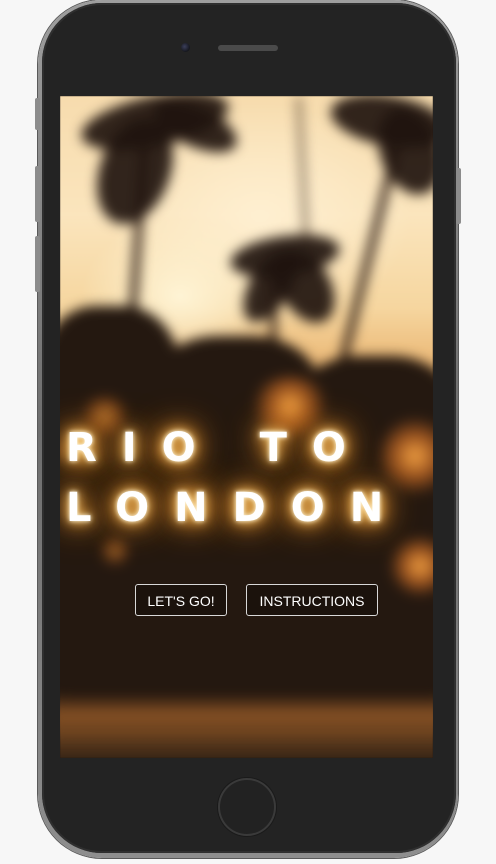 Image resolution: width=496 pixels, height=864 pixels. What do you see at coordinates (37, 264) in the screenshot?
I see `volume-down-button` at bounding box center [37, 264].